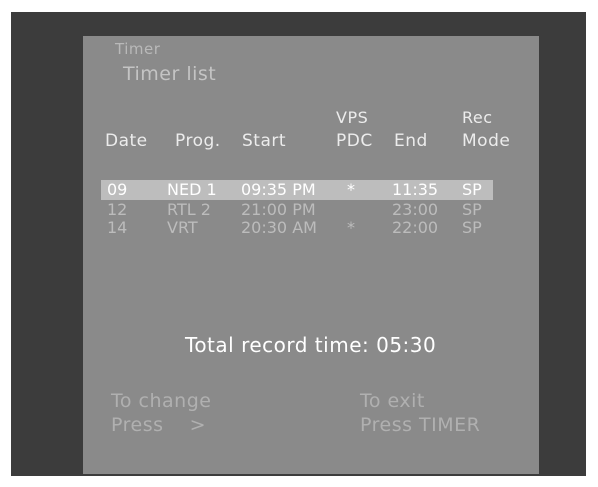 This screenshot has height=487, width=598. Describe the element at coordinates (420, 425) in the screenshot. I see `exit-hint-line2: Press TIMER` at that location.